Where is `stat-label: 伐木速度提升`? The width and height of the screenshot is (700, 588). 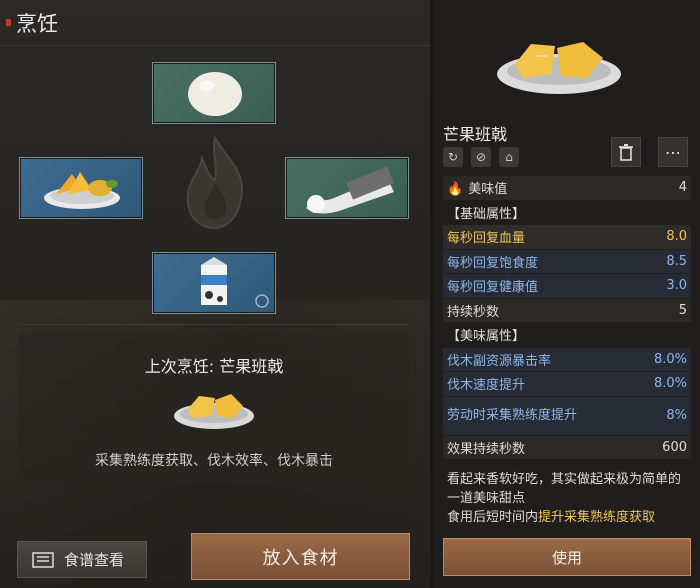
stat-label: 伐木速度提升 is located at coordinates (486, 386).